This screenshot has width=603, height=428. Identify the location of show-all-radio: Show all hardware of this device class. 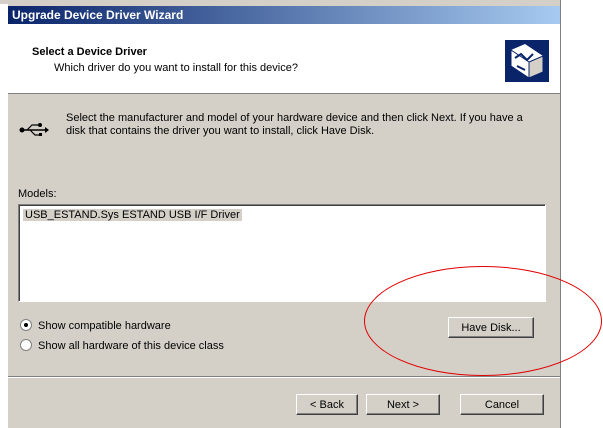
(122, 345).